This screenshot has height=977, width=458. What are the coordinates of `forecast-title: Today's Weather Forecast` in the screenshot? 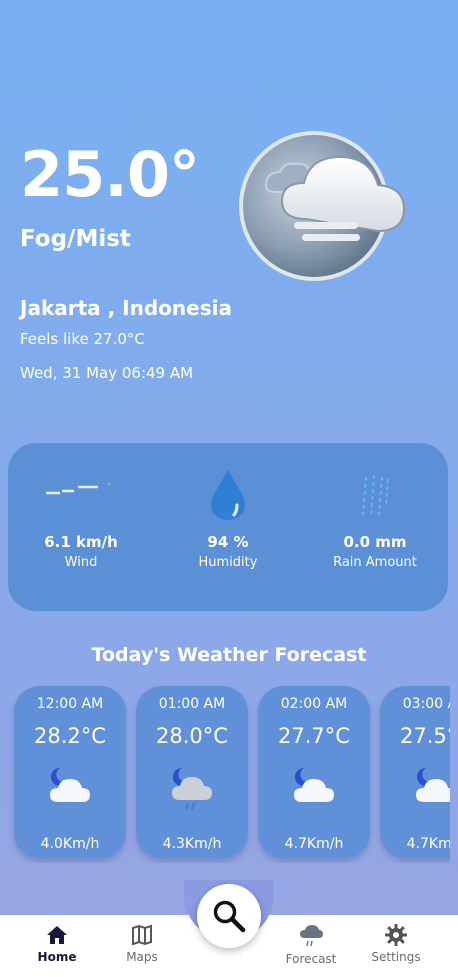 It's located at (229, 655).